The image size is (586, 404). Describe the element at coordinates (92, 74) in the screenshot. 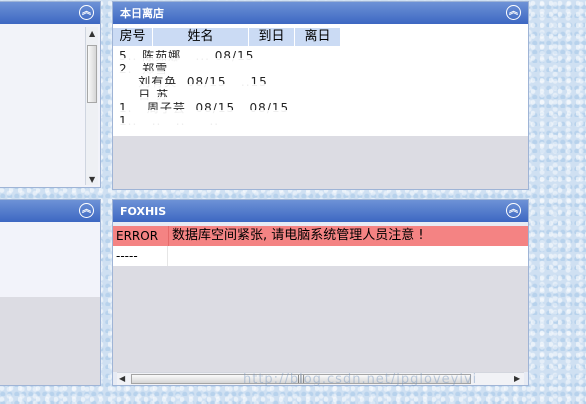

I see `scrollbar-thumb` at that location.